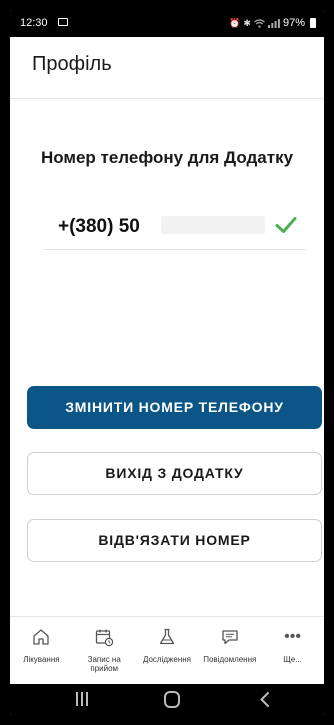 The height and width of the screenshot is (725, 334). I want to click on status-icons: ⏰ ✱ 97%, so click(272, 23).